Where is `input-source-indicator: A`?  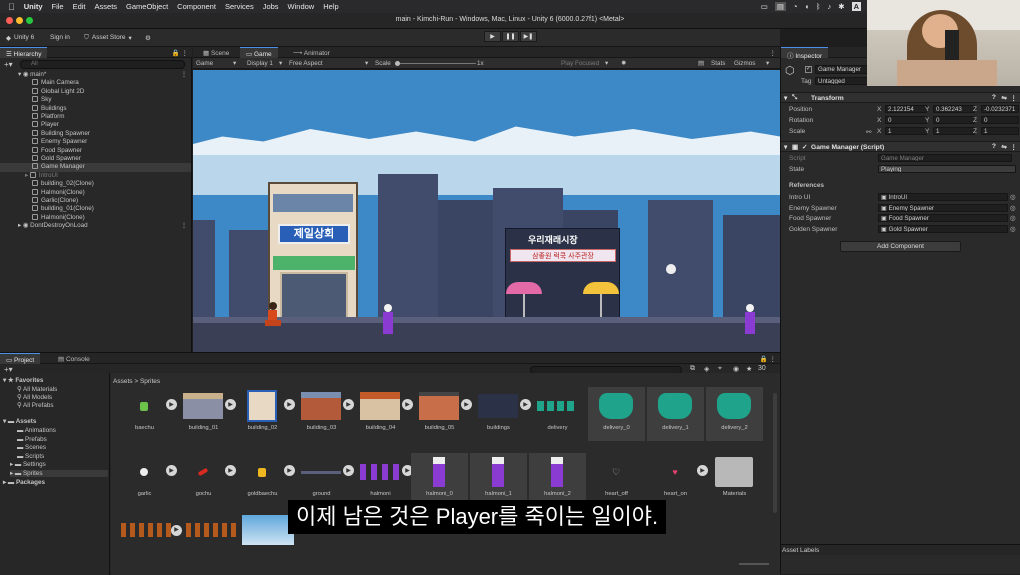 input-source-indicator: A is located at coordinates (856, 6).